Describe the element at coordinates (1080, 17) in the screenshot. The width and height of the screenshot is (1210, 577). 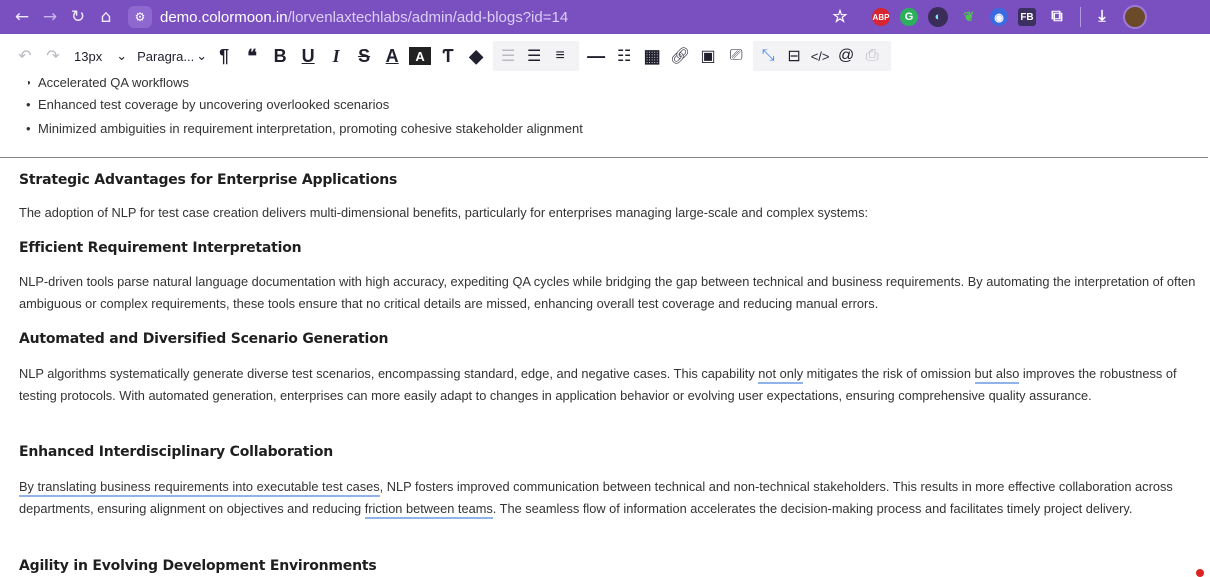
I see `toolbar-separator` at that location.